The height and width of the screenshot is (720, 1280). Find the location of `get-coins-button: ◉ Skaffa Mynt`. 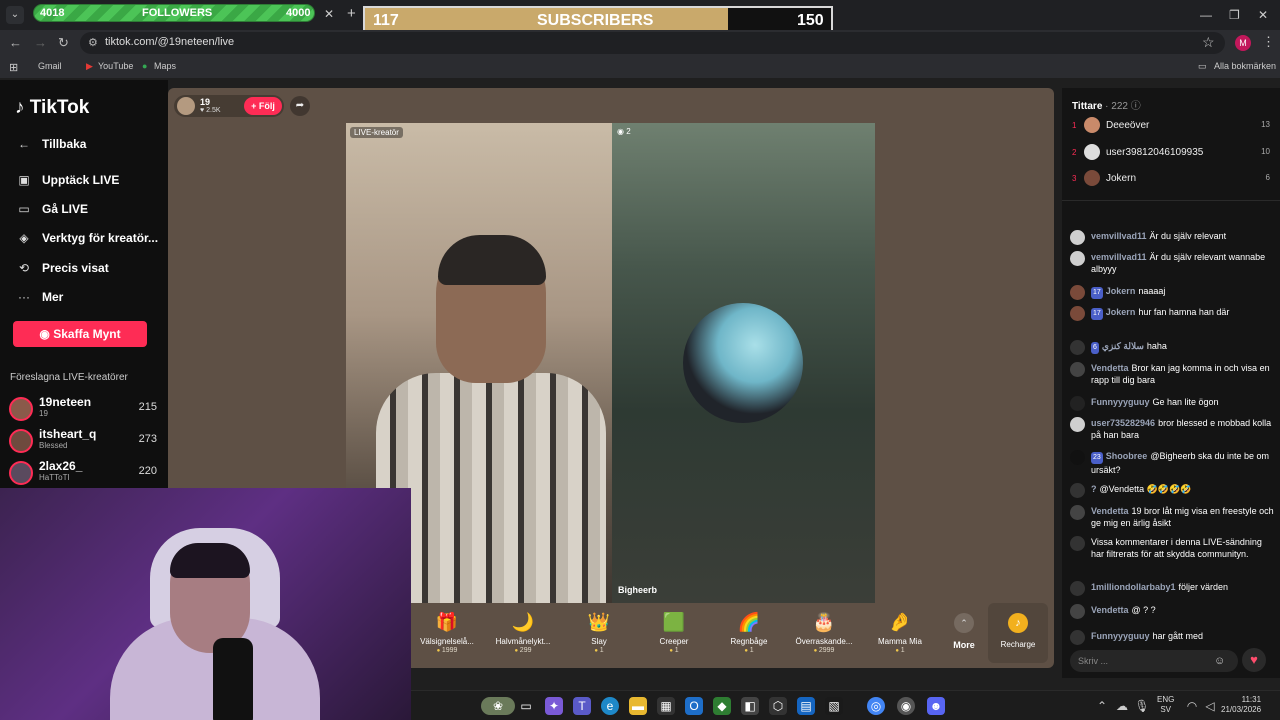

get-coins-button: ◉ Skaffa Mynt is located at coordinates (80, 334).